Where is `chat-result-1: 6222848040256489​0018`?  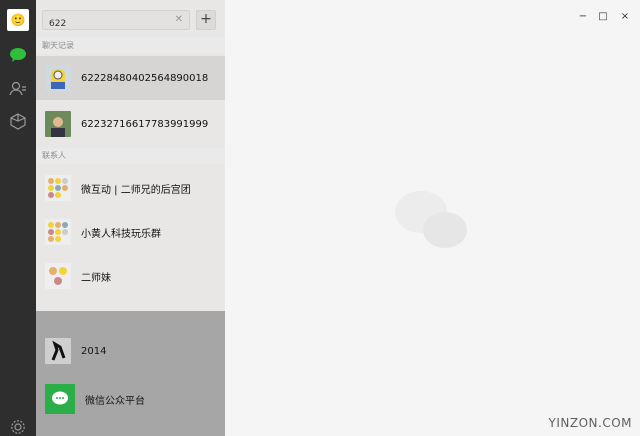
chat-result-1: 6222848040256489​0018 is located at coordinates (130, 78).